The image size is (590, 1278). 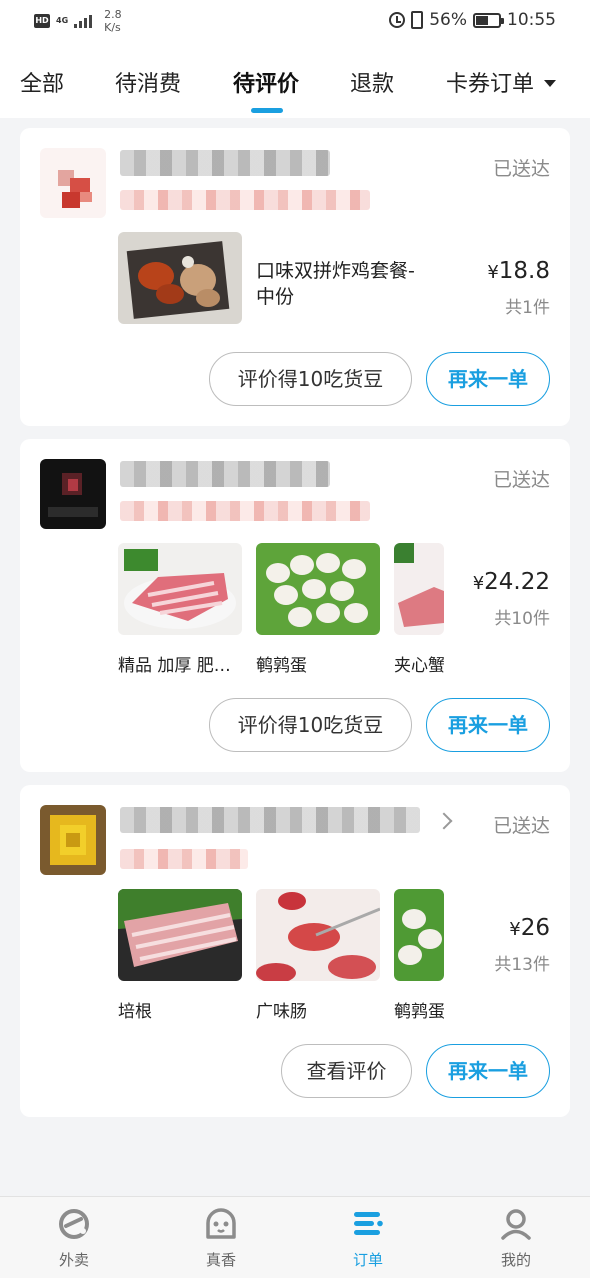 I want to click on tab-to-review: 待评价, so click(x=266, y=82).